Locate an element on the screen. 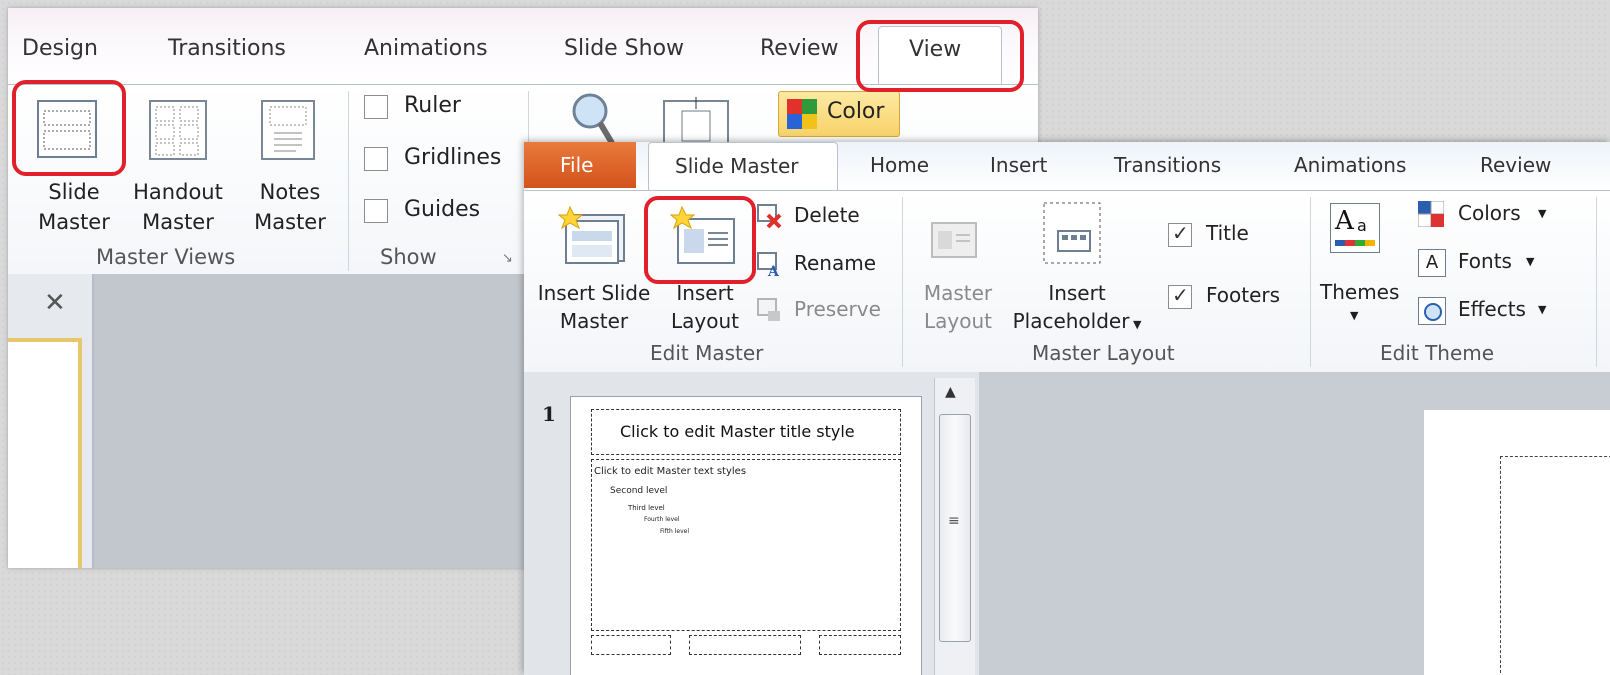 The height and width of the screenshot is (675, 1610). effects-label: Effects is located at coordinates (1492, 309).